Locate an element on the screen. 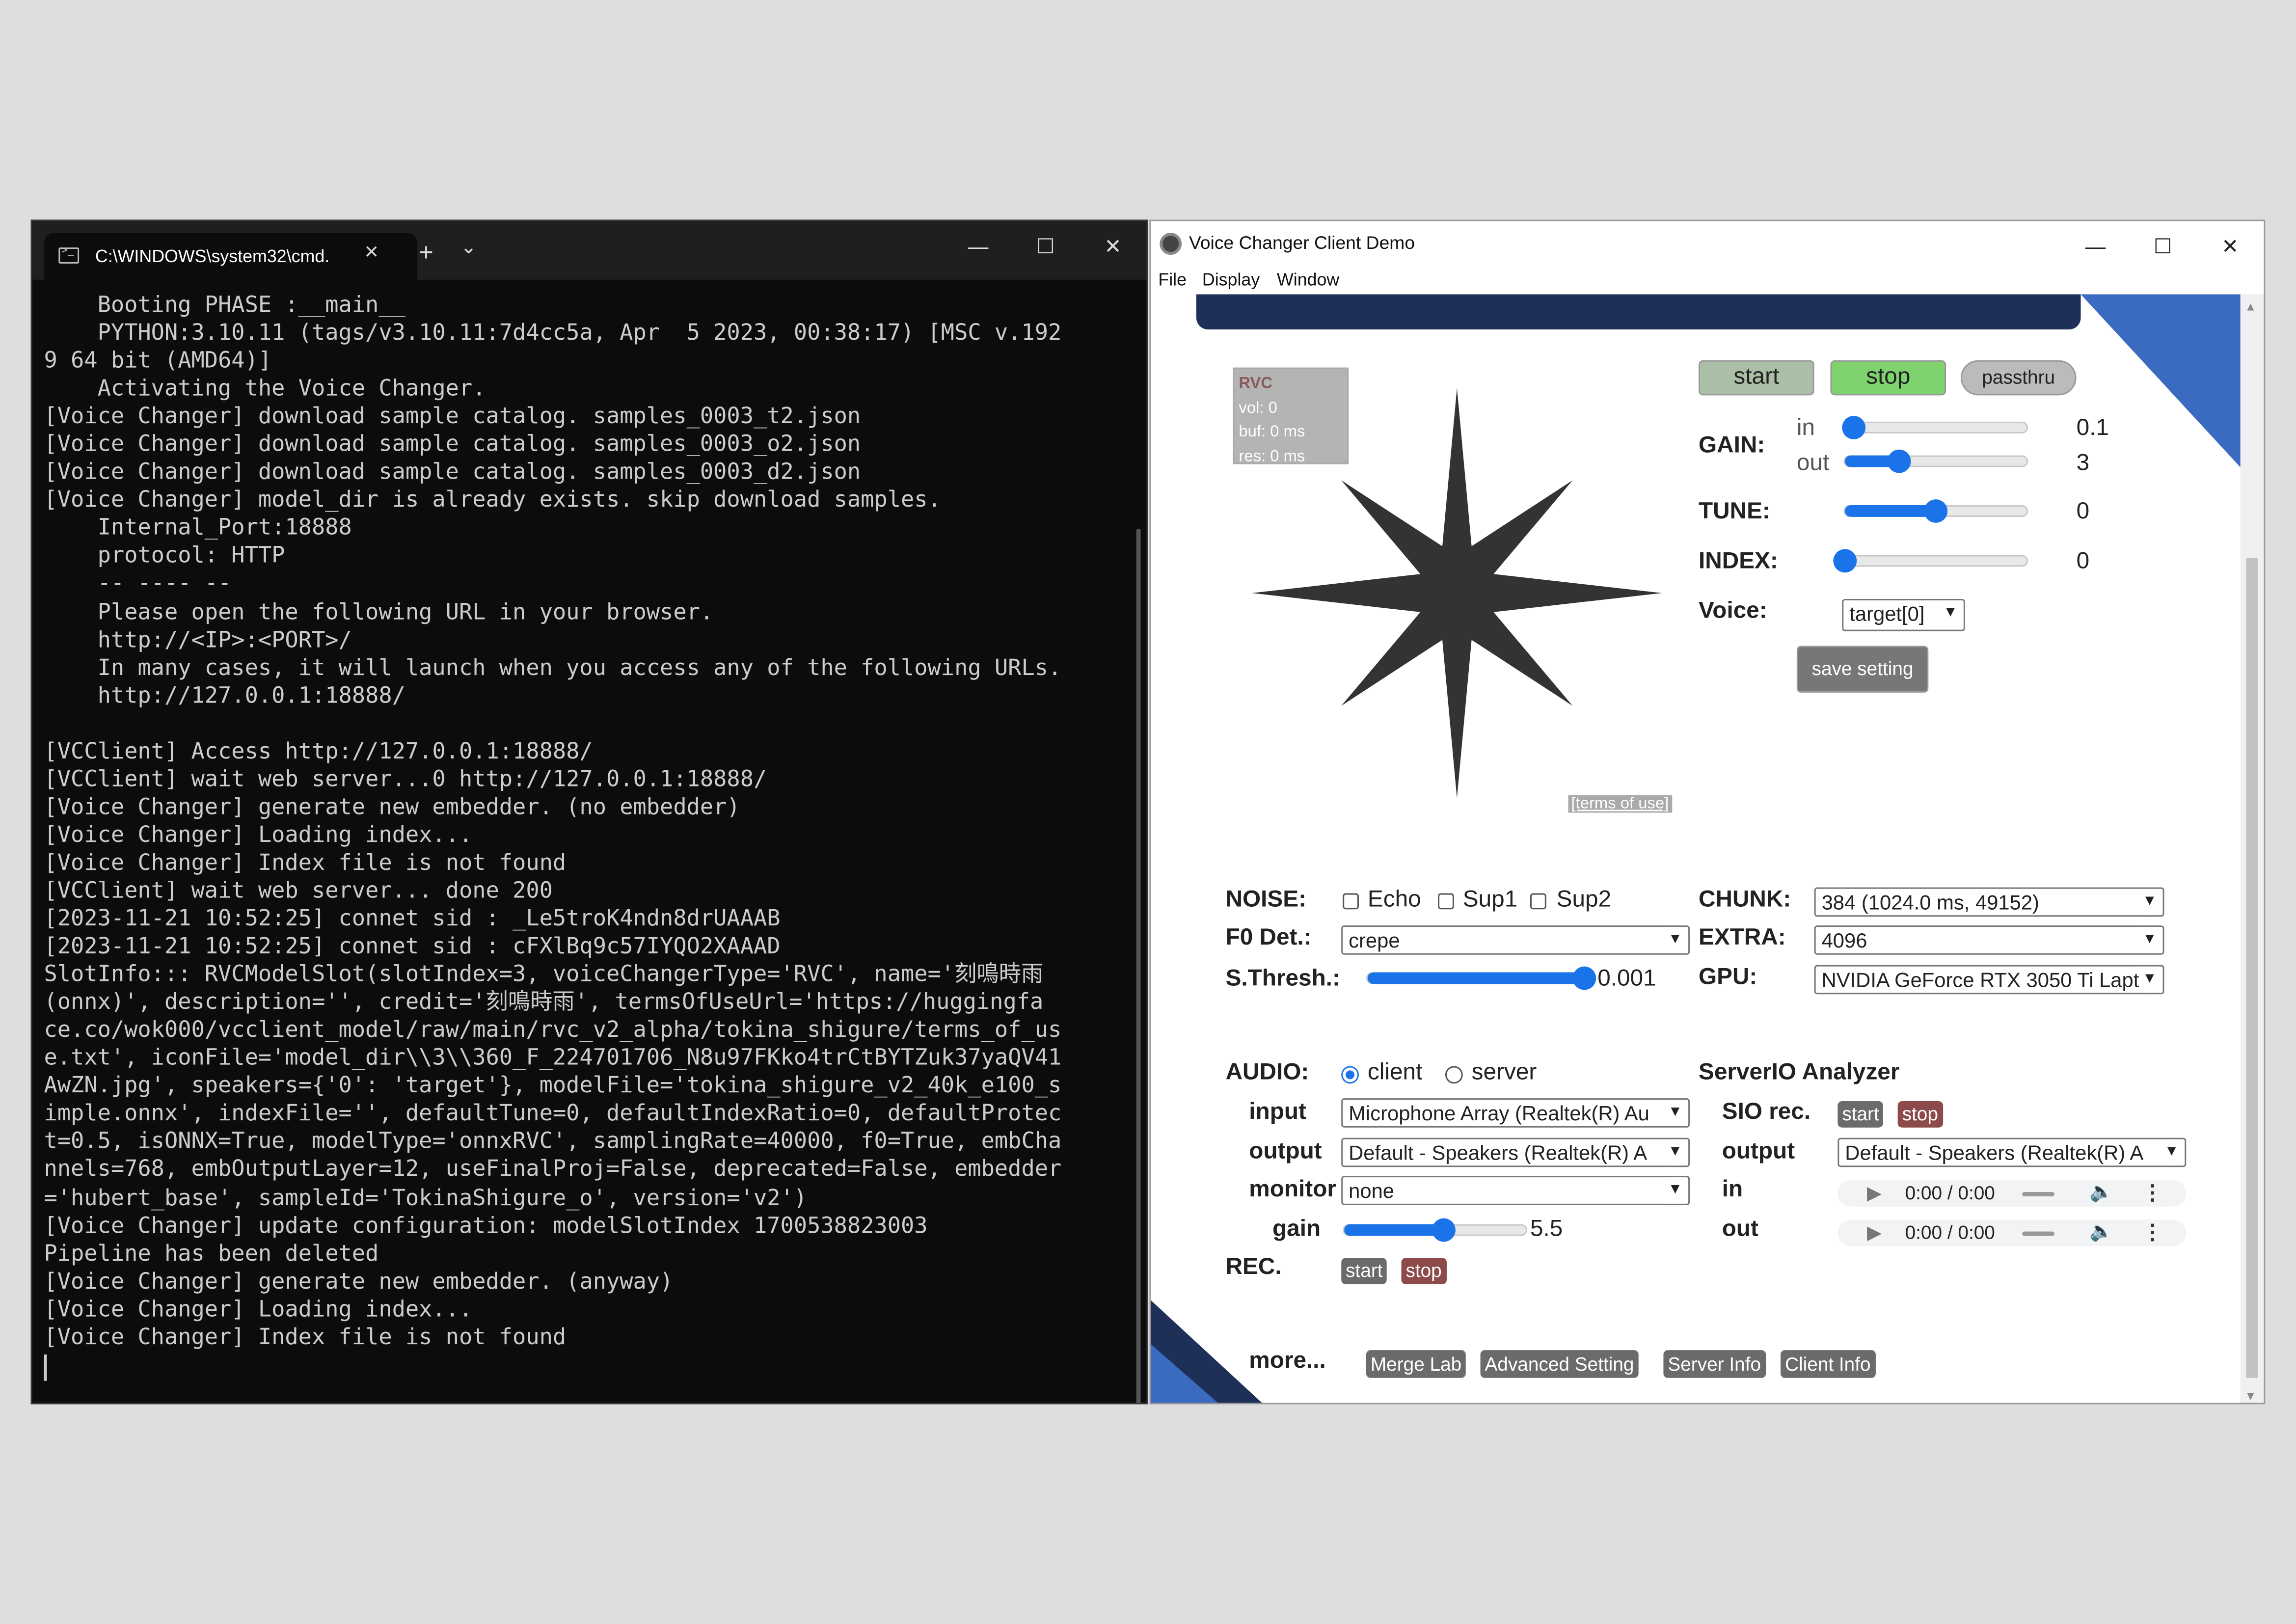 This screenshot has height=1624, width=2296. s-thresh-slider is located at coordinates (1481, 978).